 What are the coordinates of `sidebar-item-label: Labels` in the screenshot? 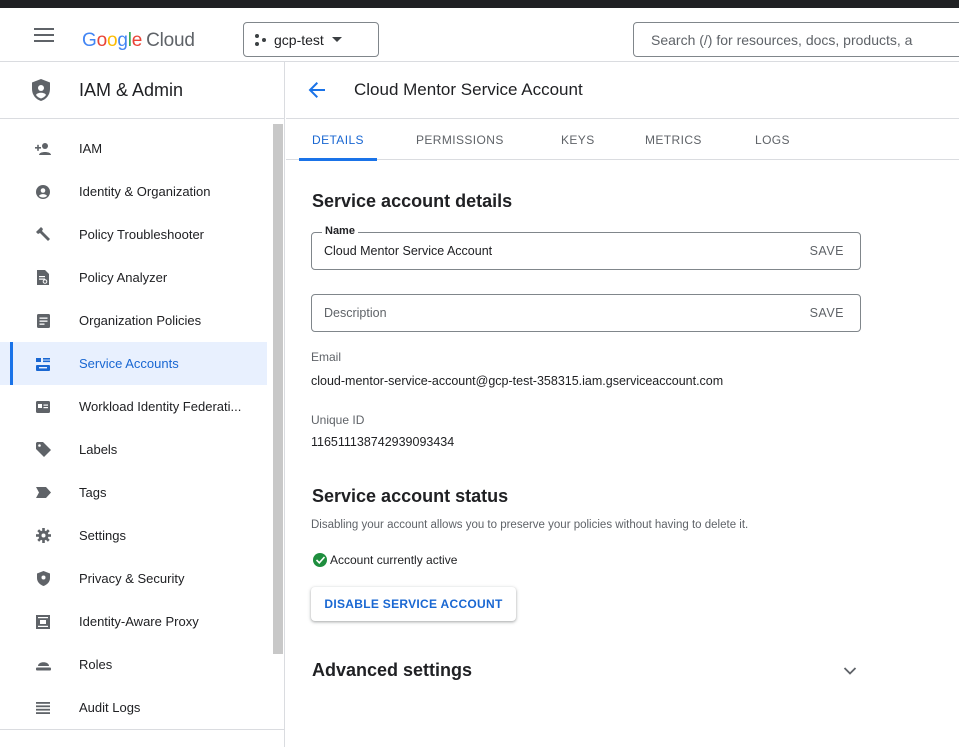 It's located at (98, 449).